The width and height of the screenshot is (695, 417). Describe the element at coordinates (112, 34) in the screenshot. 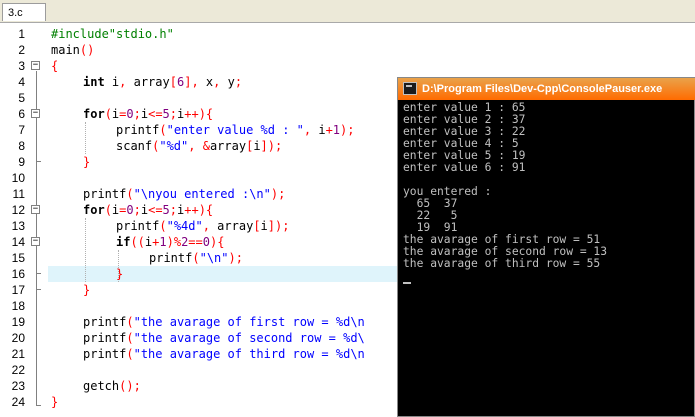

I see `code-line: #include"stdio.h"` at that location.